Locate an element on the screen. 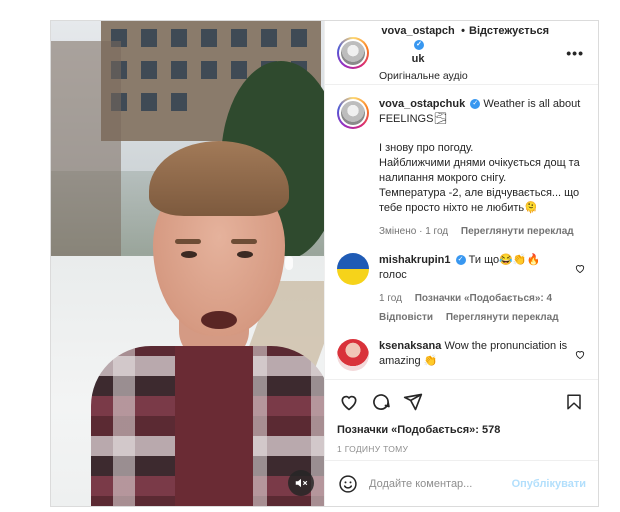  post-timestamp: 1 ГОДИНУ ТОМУ is located at coordinates (373, 449).